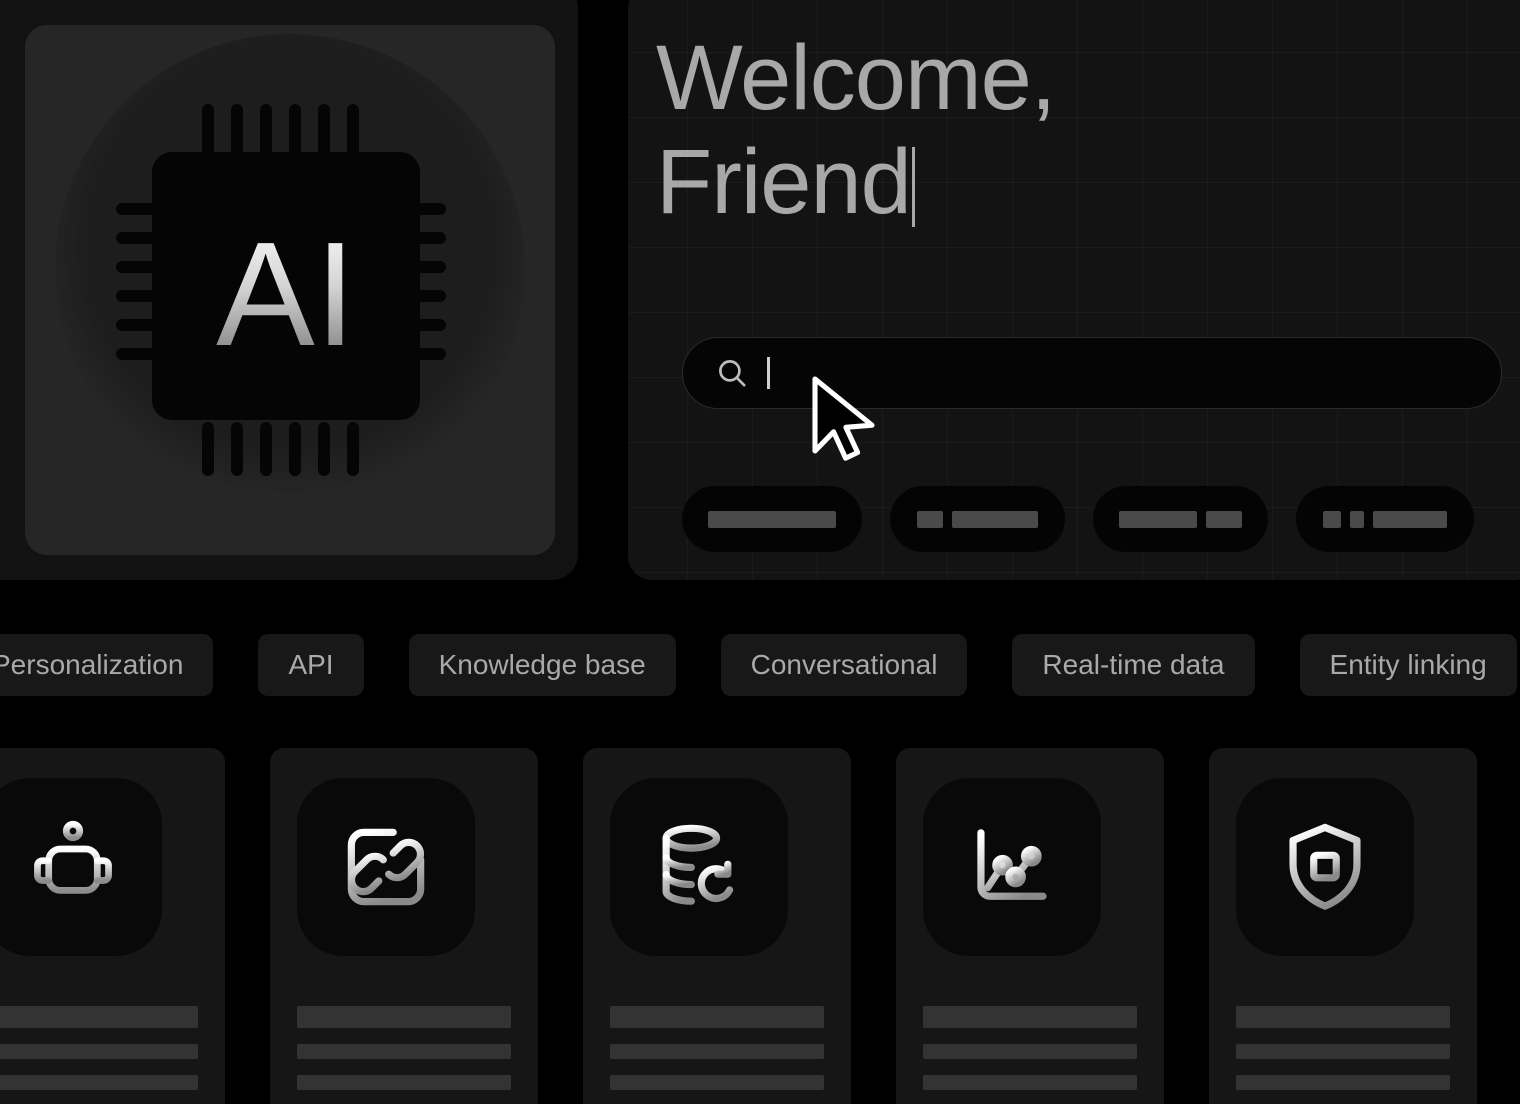 The height and width of the screenshot is (1104, 1520). I want to click on robot-icon, so click(81, 867).